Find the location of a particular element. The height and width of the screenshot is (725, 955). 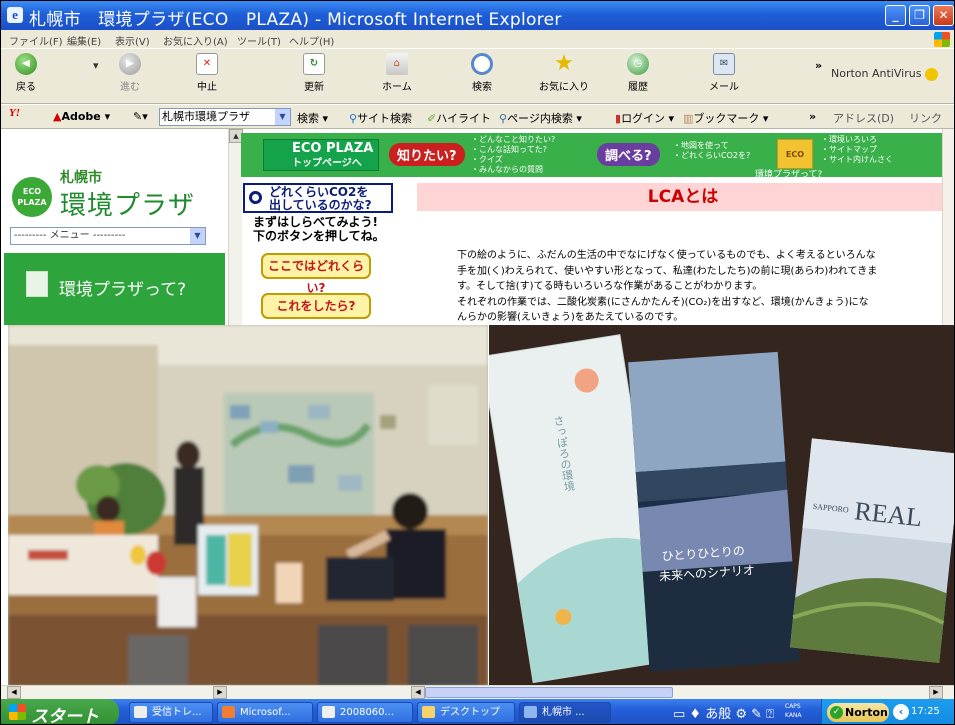

norton-toolbar-button: Norton AntiVirus is located at coordinates (885, 74).